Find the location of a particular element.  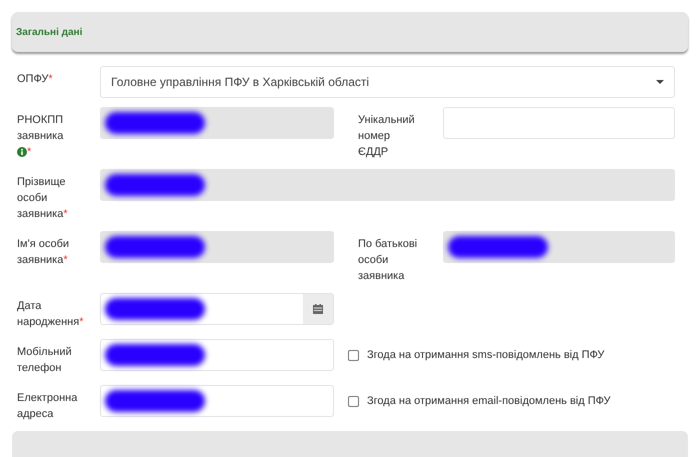

caret-icon is located at coordinates (660, 82).